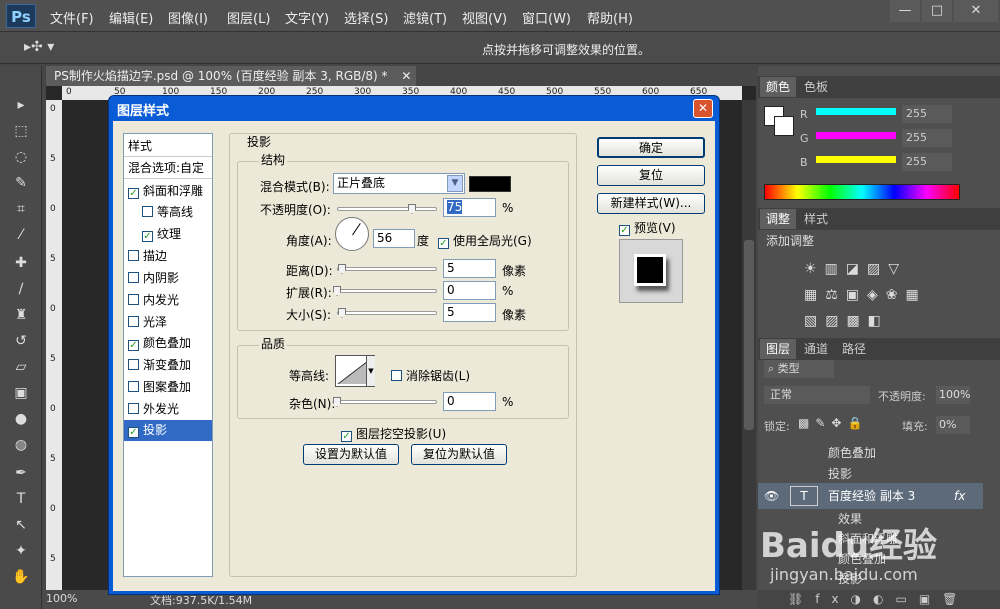 Image resolution: width=1000 pixels, height=609 pixels. What do you see at coordinates (168, 322) in the screenshot?
I see `style-item-satin: 光泽` at bounding box center [168, 322].